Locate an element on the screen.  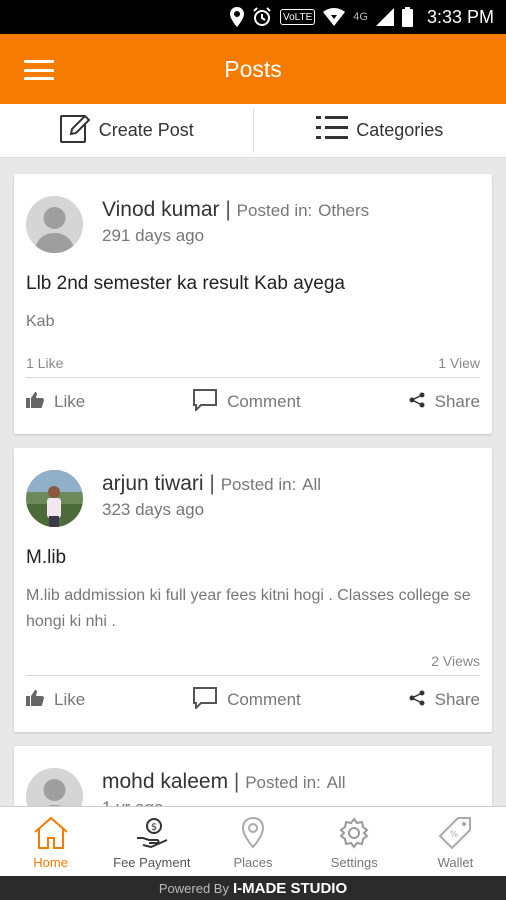
create-post-button: Create Post is located at coordinates (126, 130).